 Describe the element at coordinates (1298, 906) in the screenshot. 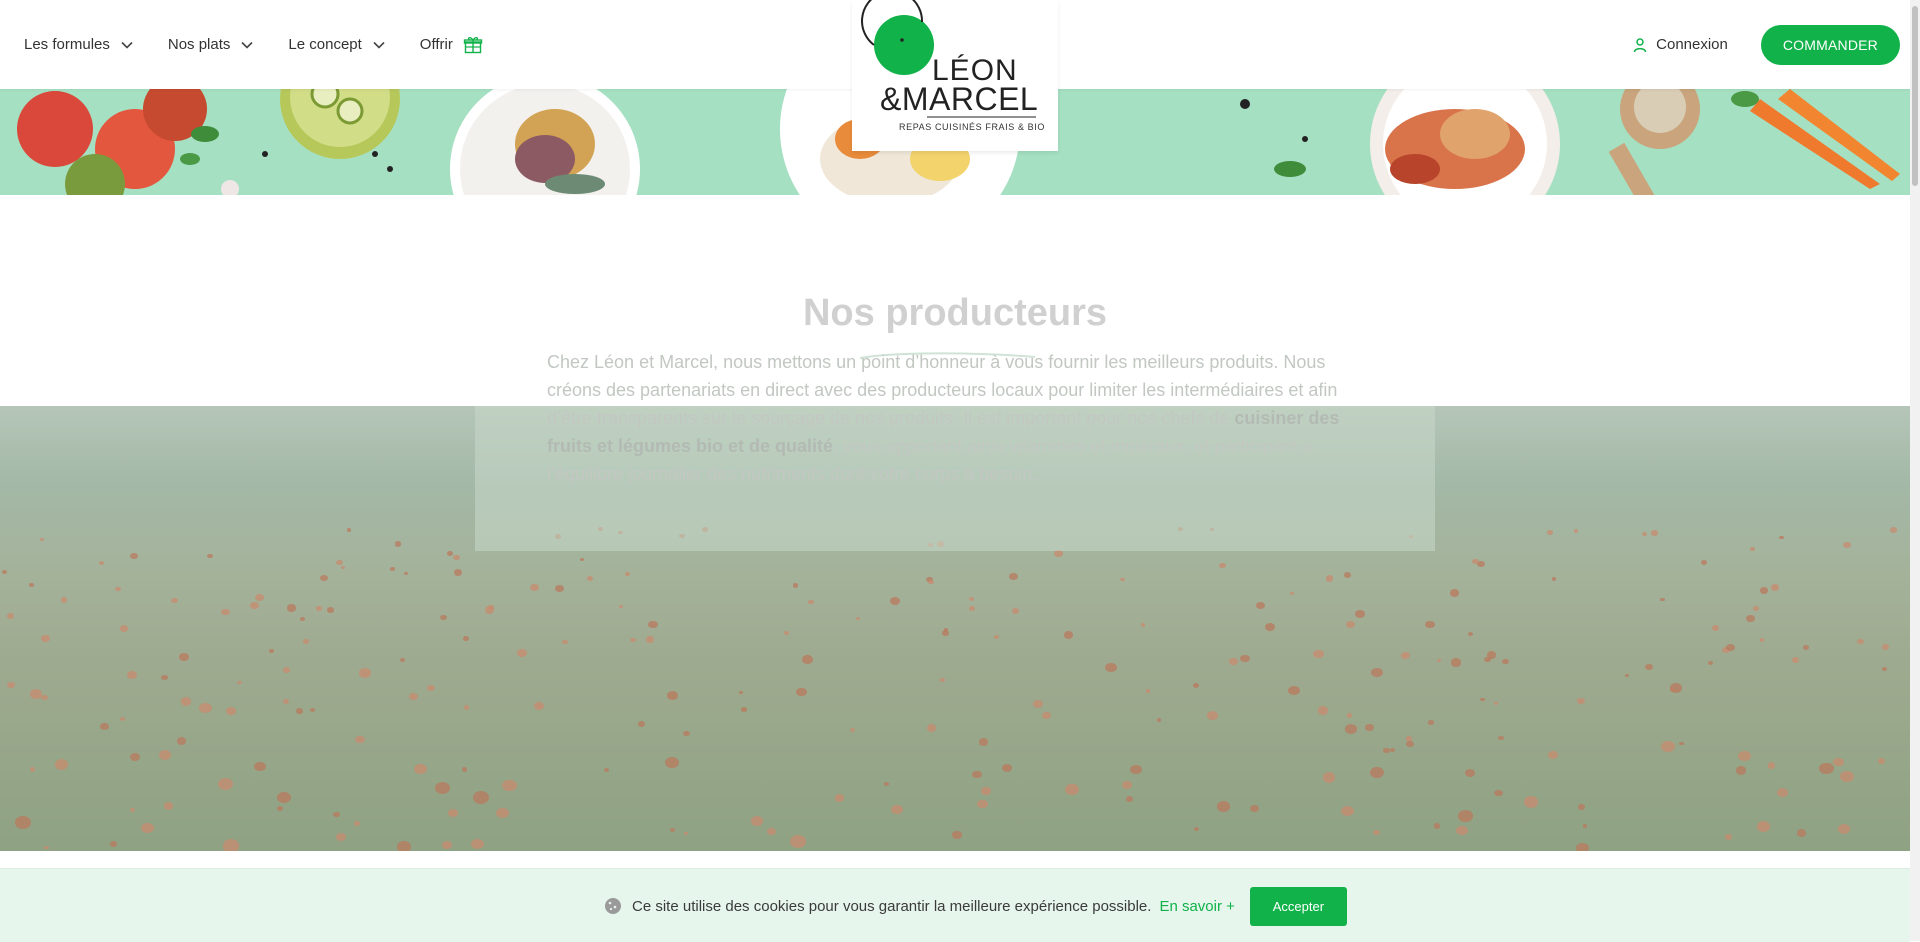

I see `cookie-accept-button: Accepter` at that location.